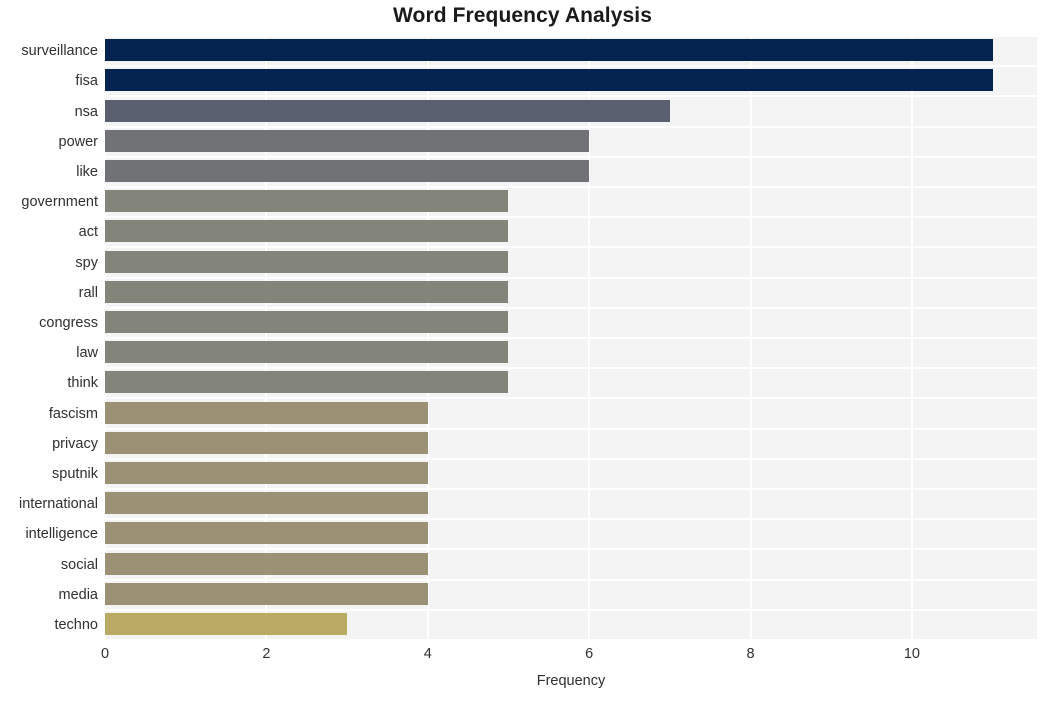  Describe the element at coordinates (88, 232) in the screenshot. I see `y-tick-label-act: act` at that location.